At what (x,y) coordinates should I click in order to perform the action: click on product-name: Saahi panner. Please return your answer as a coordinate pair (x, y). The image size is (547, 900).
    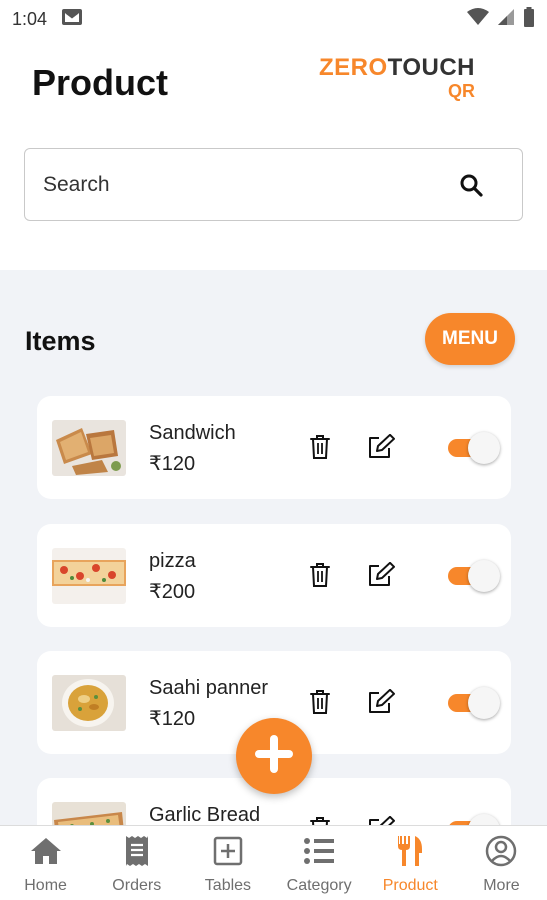
    Looking at the image, I should click on (208, 688).